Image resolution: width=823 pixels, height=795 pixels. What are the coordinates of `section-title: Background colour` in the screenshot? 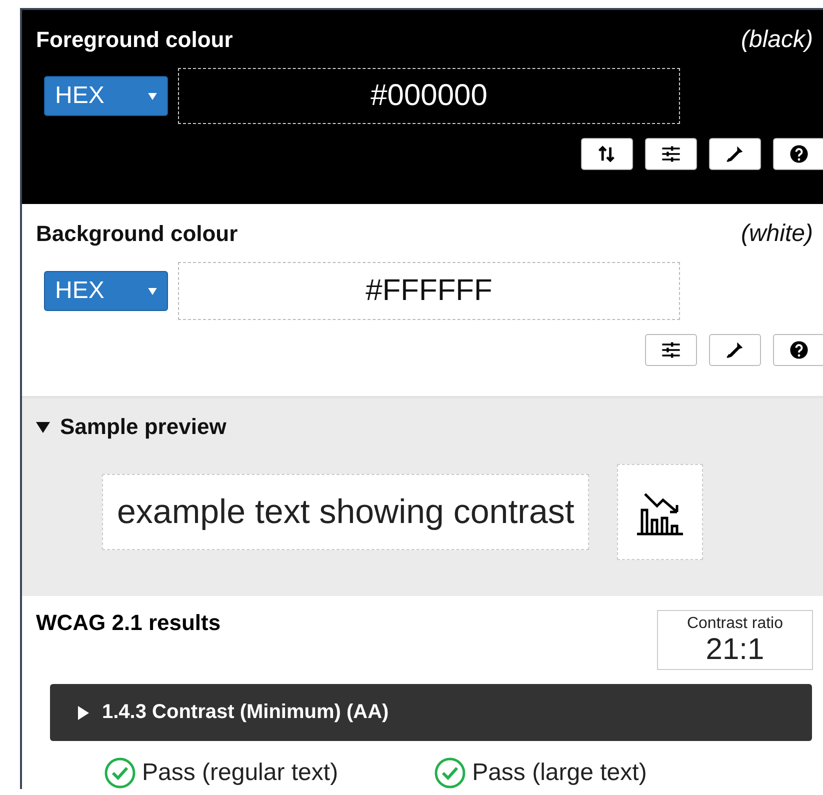 It's located at (137, 234).